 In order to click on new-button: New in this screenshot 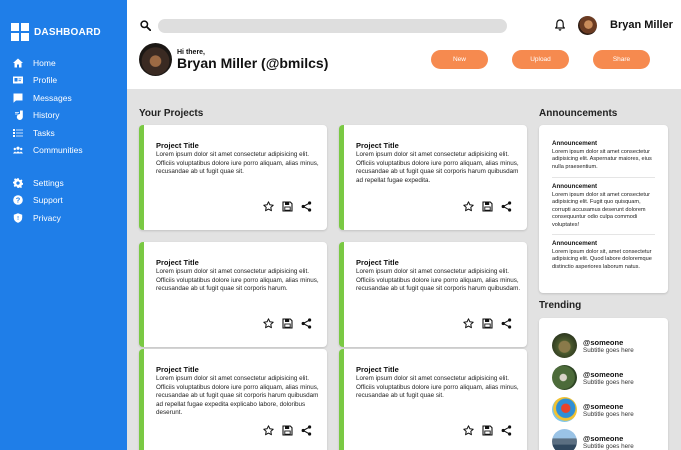, I will do `click(459, 59)`.